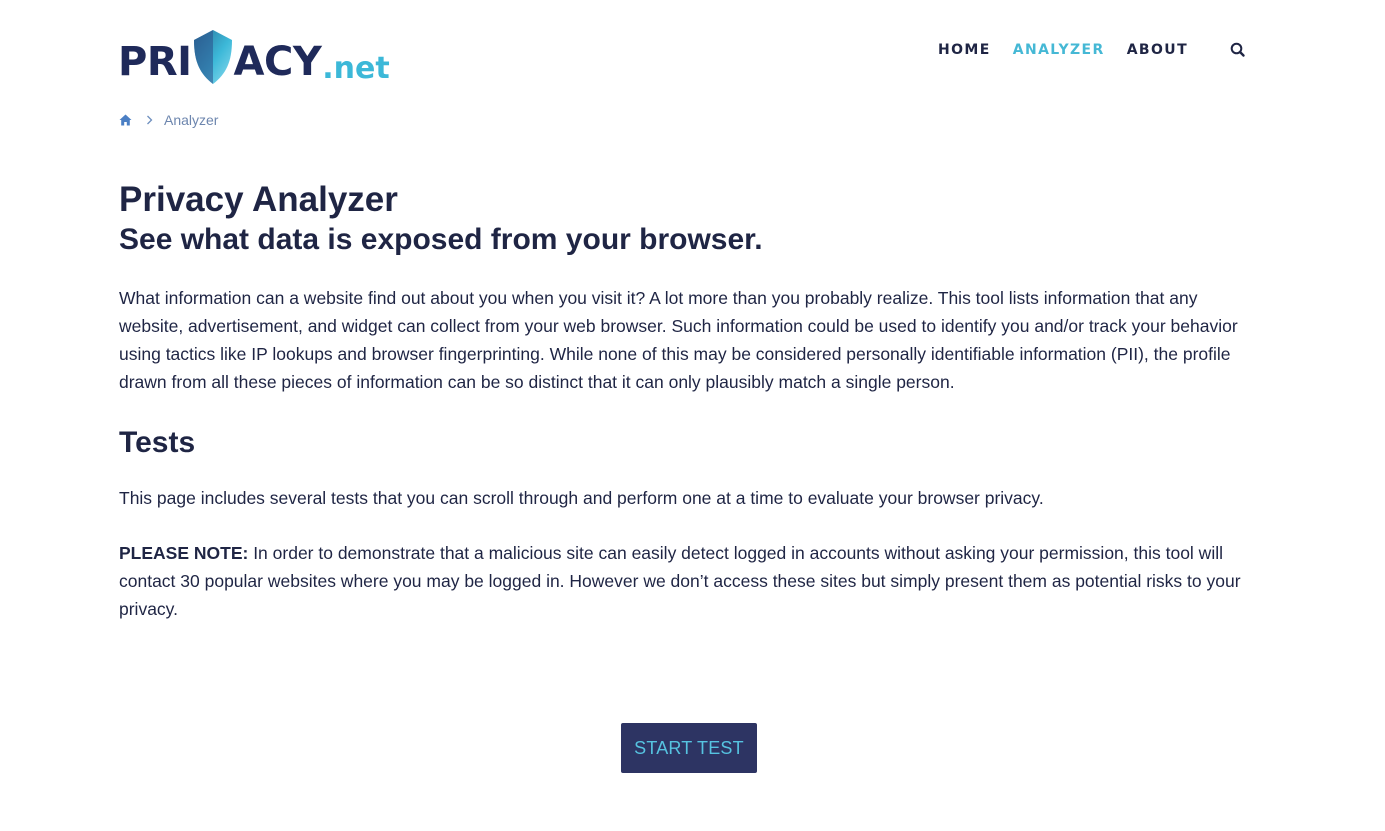 The width and height of the screenshot is (1385, 831). Describe the element at coordinates (155, 62) in the screenshot. I see `logo-text-left: PRI` at that location.